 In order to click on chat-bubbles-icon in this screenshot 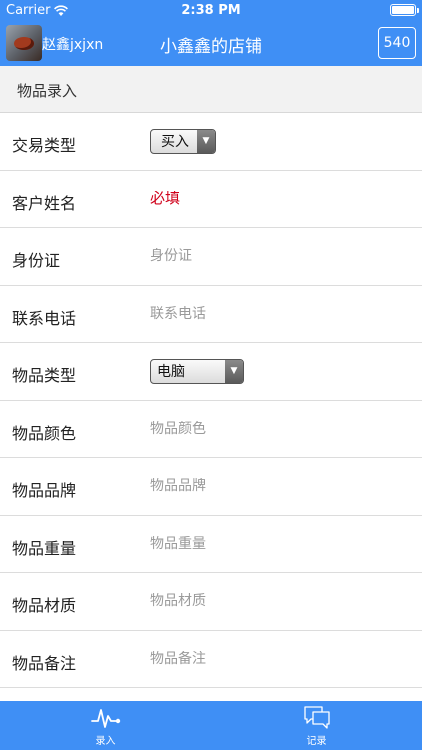, I will do `click(316, 717)`.